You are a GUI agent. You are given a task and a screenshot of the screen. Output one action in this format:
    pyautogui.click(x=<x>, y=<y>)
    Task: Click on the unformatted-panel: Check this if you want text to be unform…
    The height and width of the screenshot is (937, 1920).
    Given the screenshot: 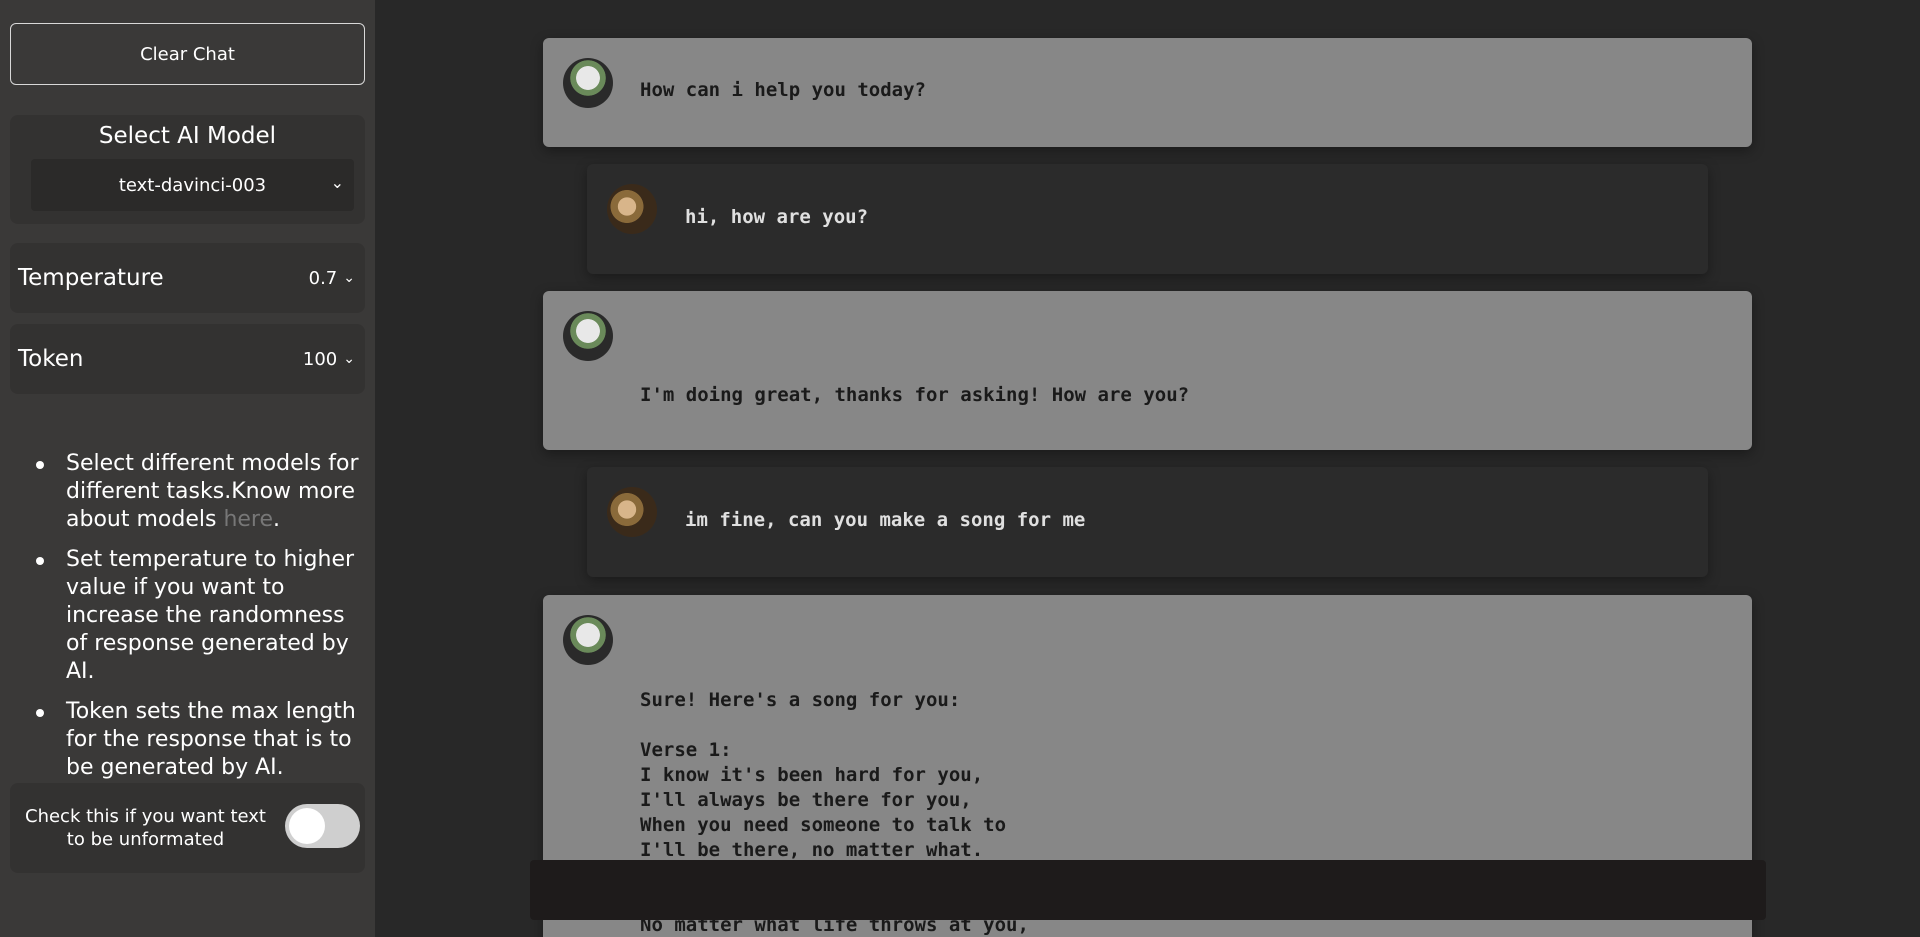 What is the action you would take?
    pyautogui.click(x=187, y=828)
    